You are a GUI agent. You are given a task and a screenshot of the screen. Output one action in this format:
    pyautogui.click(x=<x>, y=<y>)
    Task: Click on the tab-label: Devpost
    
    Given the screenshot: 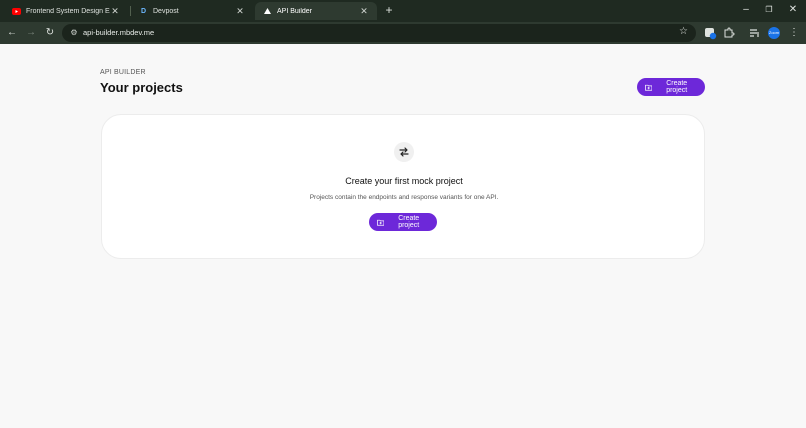 What is the action you would take?
    pyautogui.click(x=166, y=11)
    